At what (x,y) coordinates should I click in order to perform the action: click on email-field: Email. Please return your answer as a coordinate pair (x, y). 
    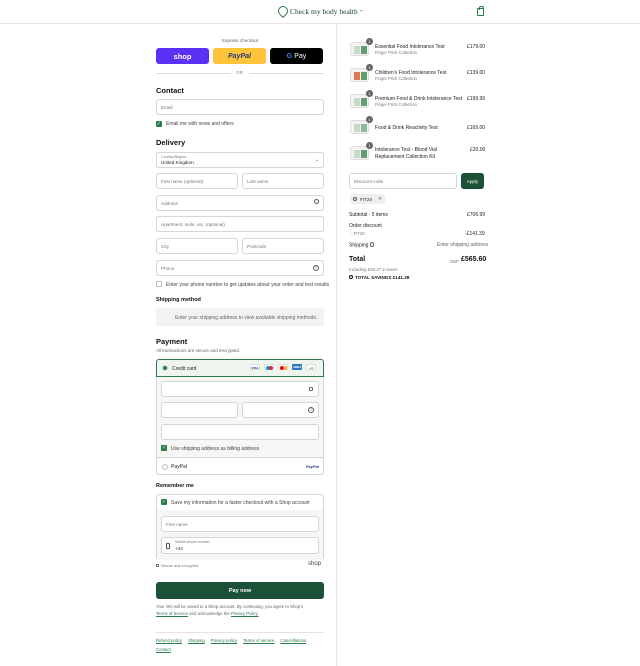
    Looking at the image, I should click on (240, 107).